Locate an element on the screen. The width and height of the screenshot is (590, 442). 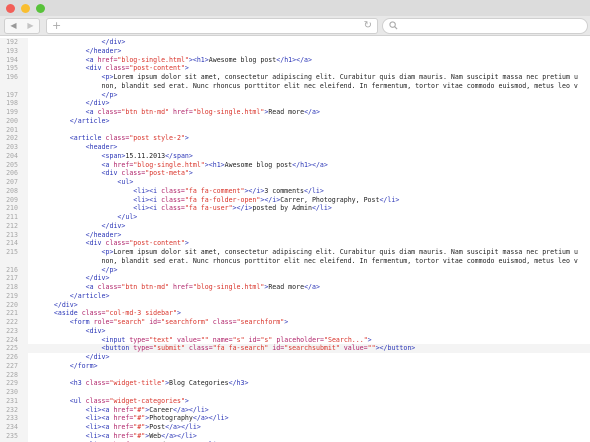
code-line: 204 <span>15.11.2013</span> is located at coordinates (295, 156).